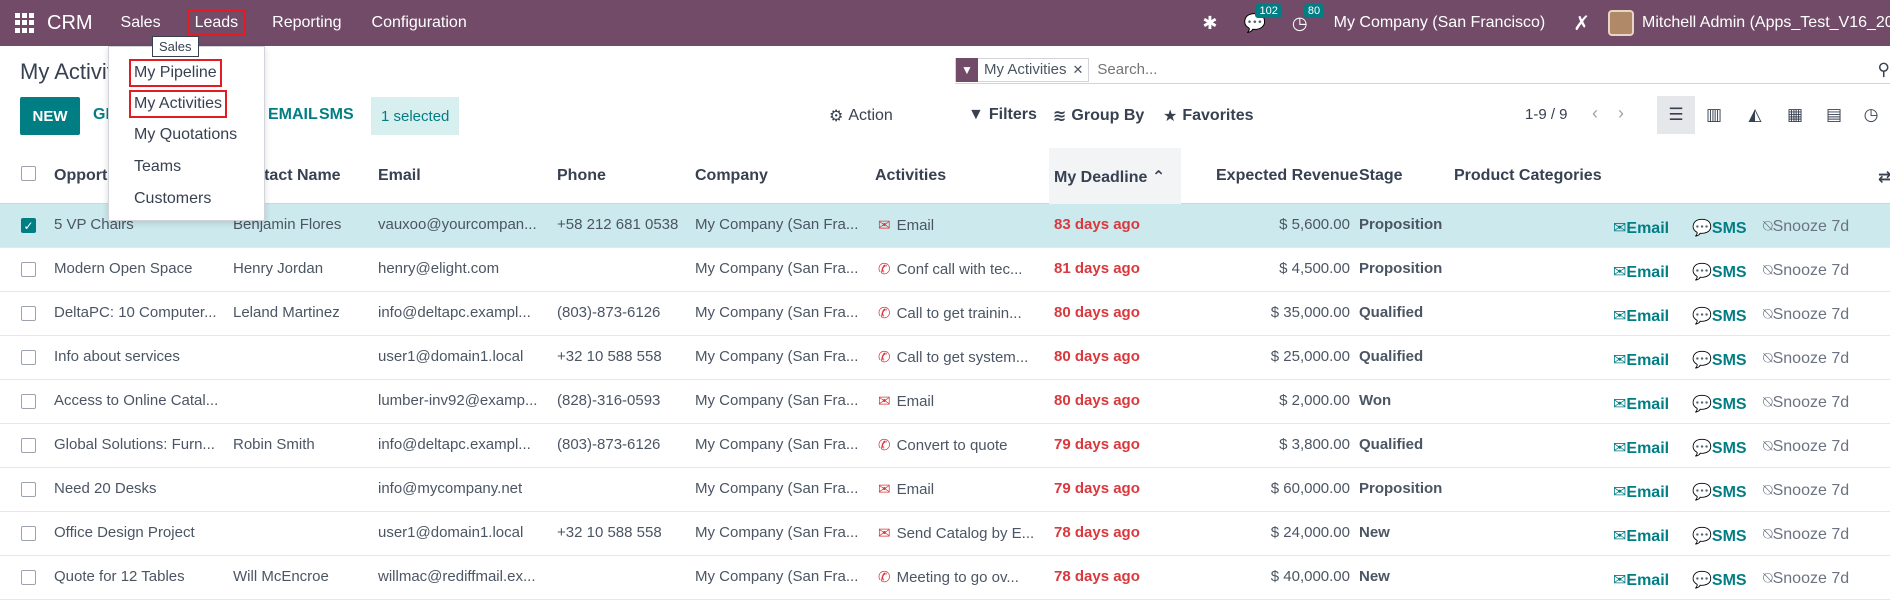 The width and height of the screenshot is (1890, 605). I want to click on col-phone: Phone, so click(581, 176).